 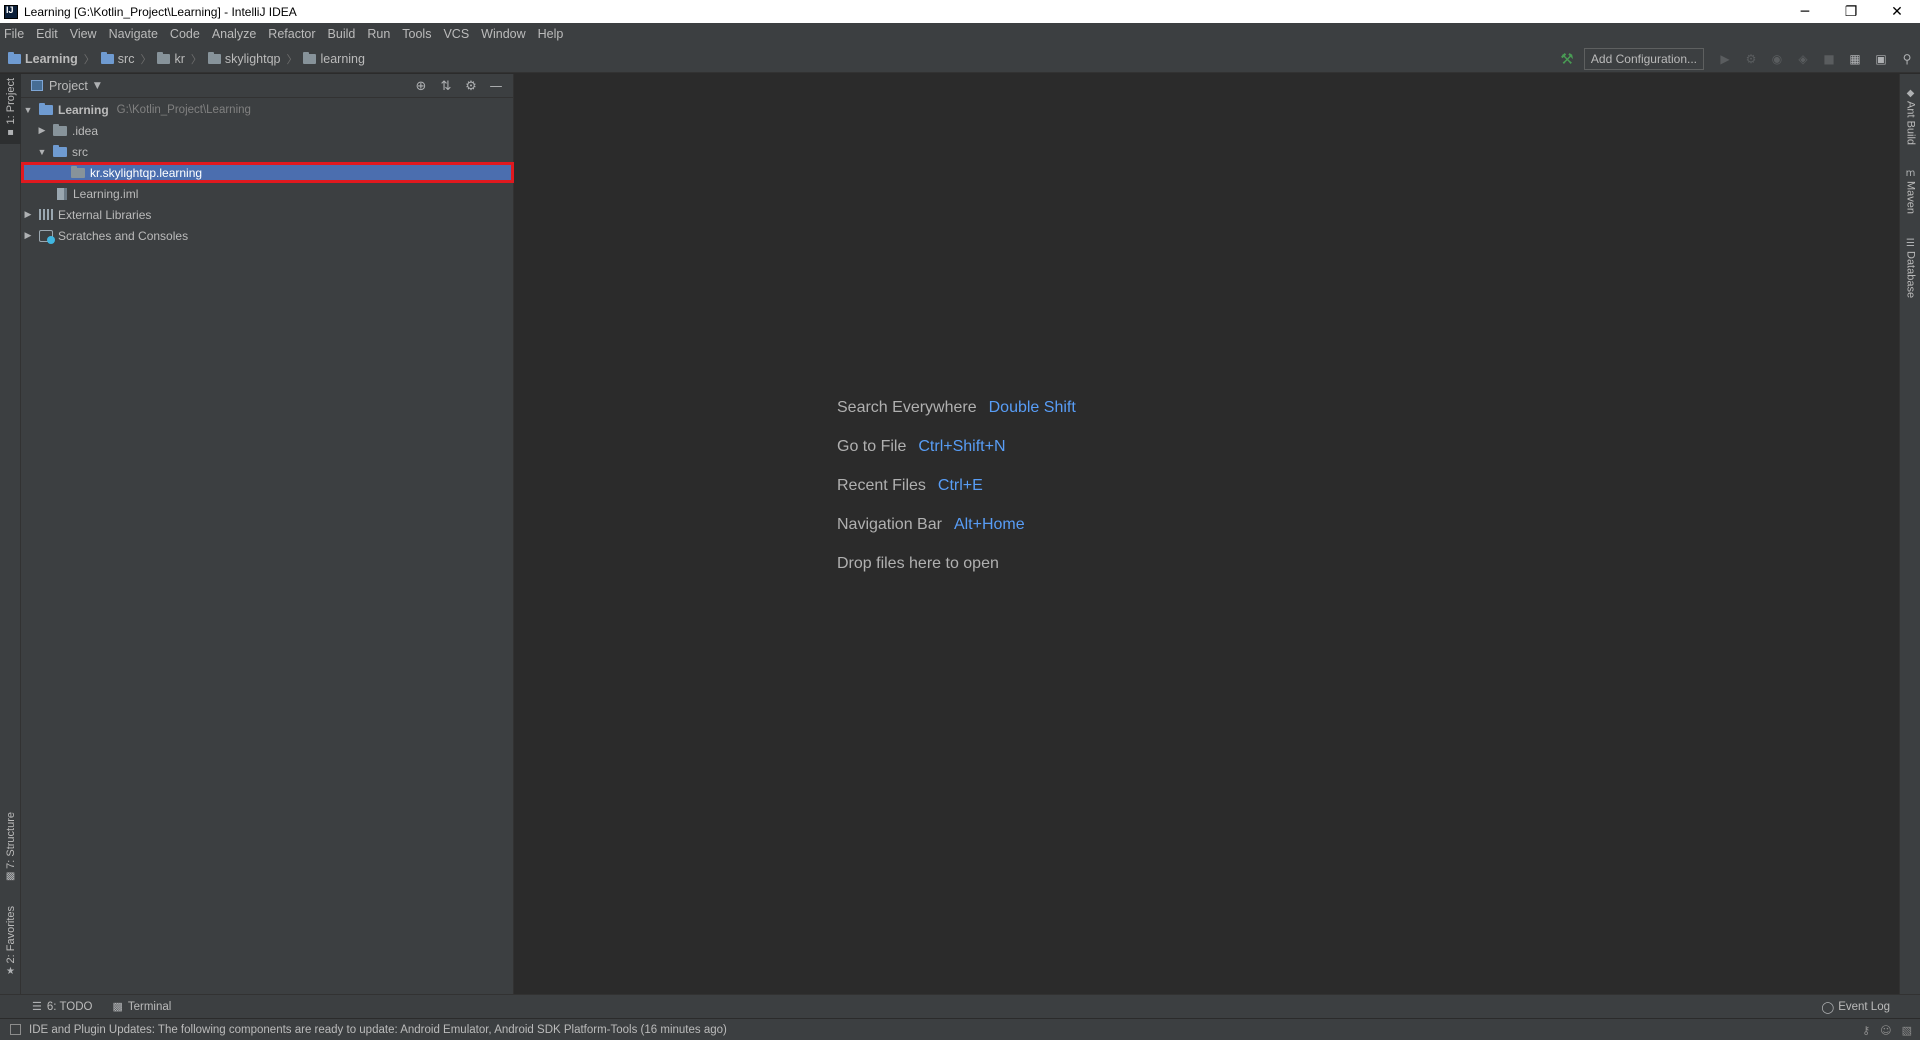 What do you see at coordinates (267, 151) in the screenshot?
I see `tree-item-src: ▼ src` at bounding box center [267, 151].